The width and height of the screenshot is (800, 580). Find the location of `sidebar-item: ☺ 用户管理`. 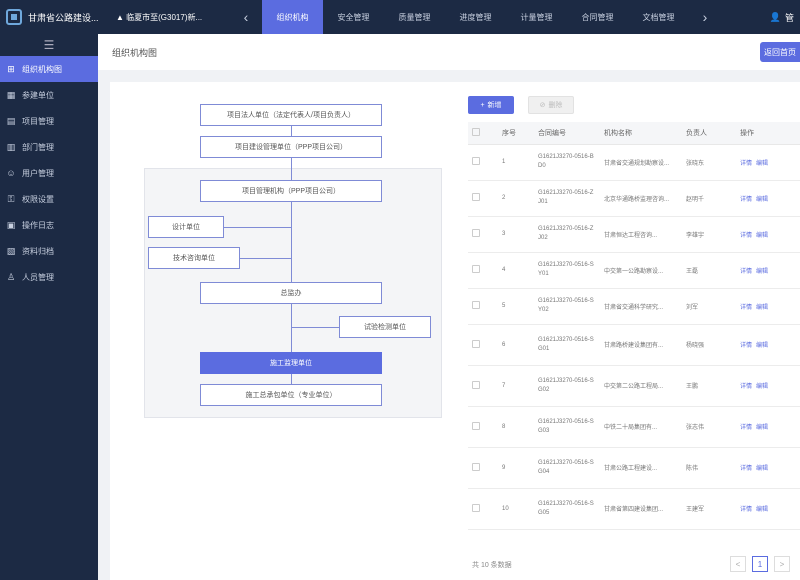

sidebar-item: ☺ 用户管理 is located at coordinates (49, 173).